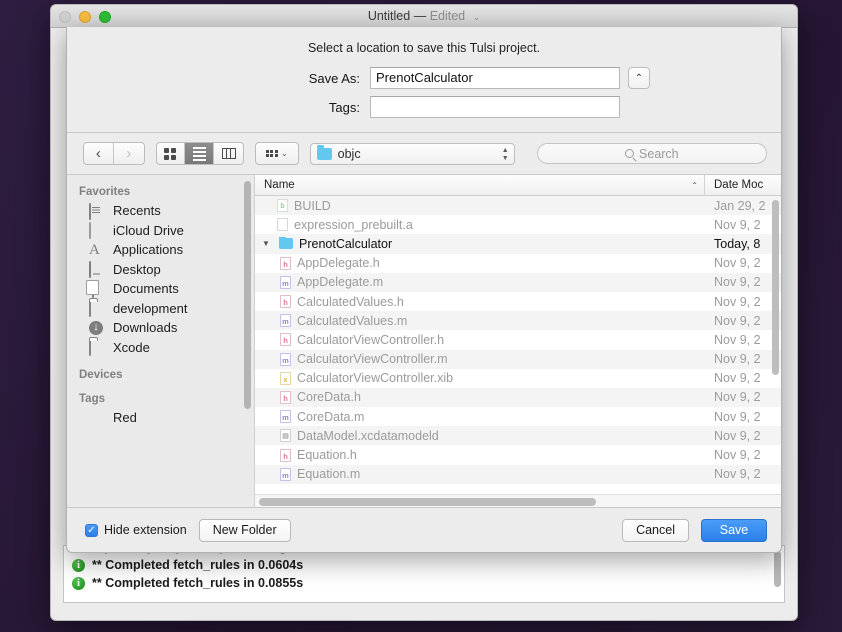 The height and width of the screenshot is (632, 842). Describe the element at coordinates (777, 569) in the screenshot. I see `log-scrollbar-thumb` at that location.